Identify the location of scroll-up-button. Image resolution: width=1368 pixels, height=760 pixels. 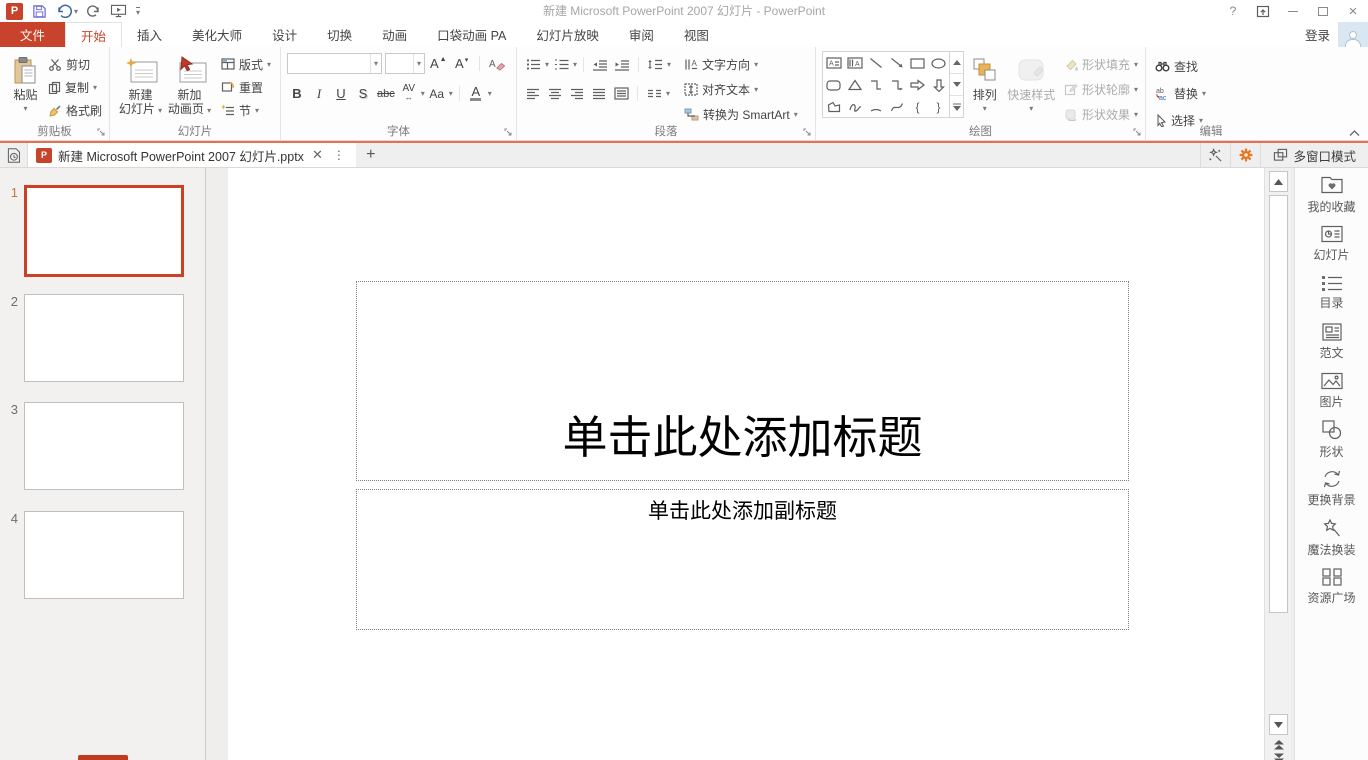
(1278, 181).